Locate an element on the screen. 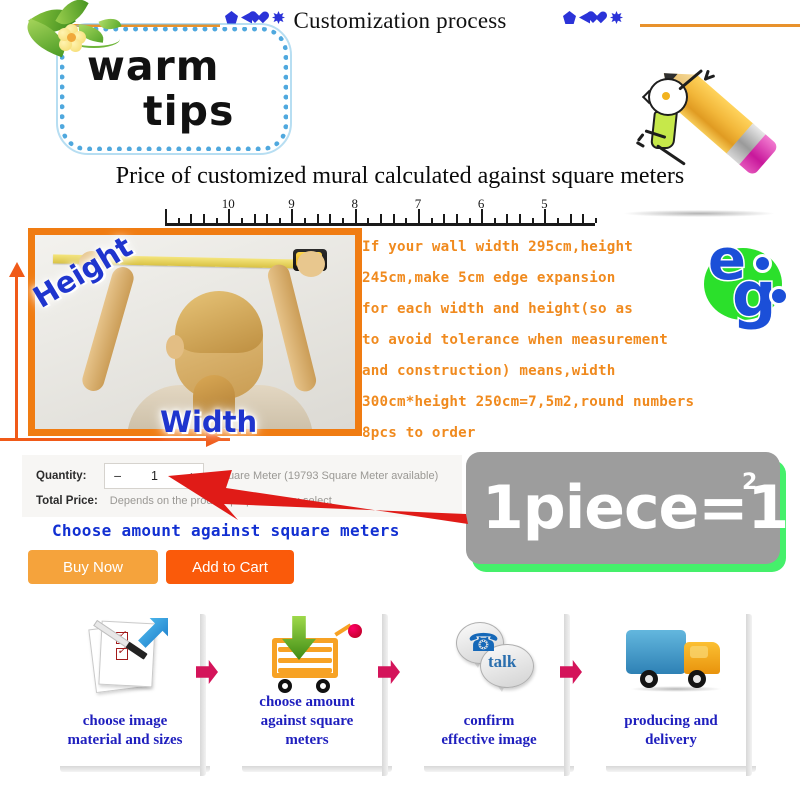  process-step-card: ☎ talk confirm effective image is located at coordinates (494, 690).